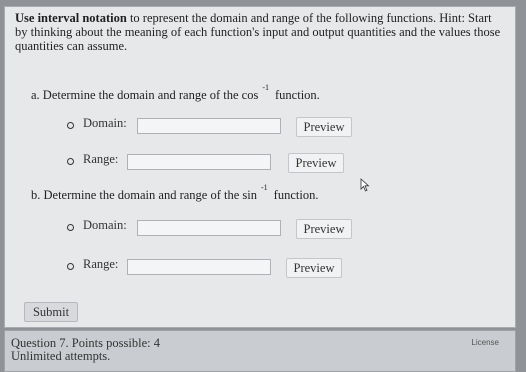 The height and width of the screenshot is (372, 526). What do you see at coordinates (209, 228) in the screenshot?
I see `part-b-domain-input` at bounding box center [209, 228].